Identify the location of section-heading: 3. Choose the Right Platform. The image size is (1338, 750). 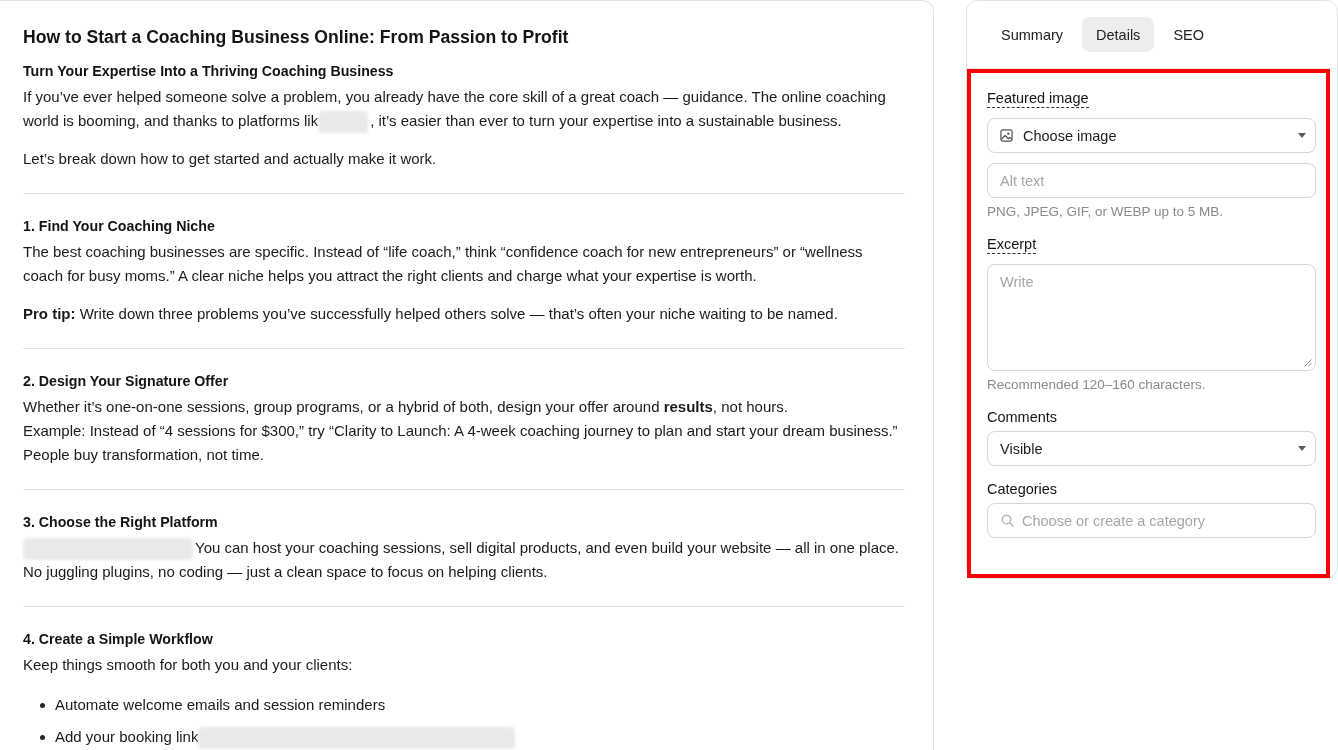
(121, 523).